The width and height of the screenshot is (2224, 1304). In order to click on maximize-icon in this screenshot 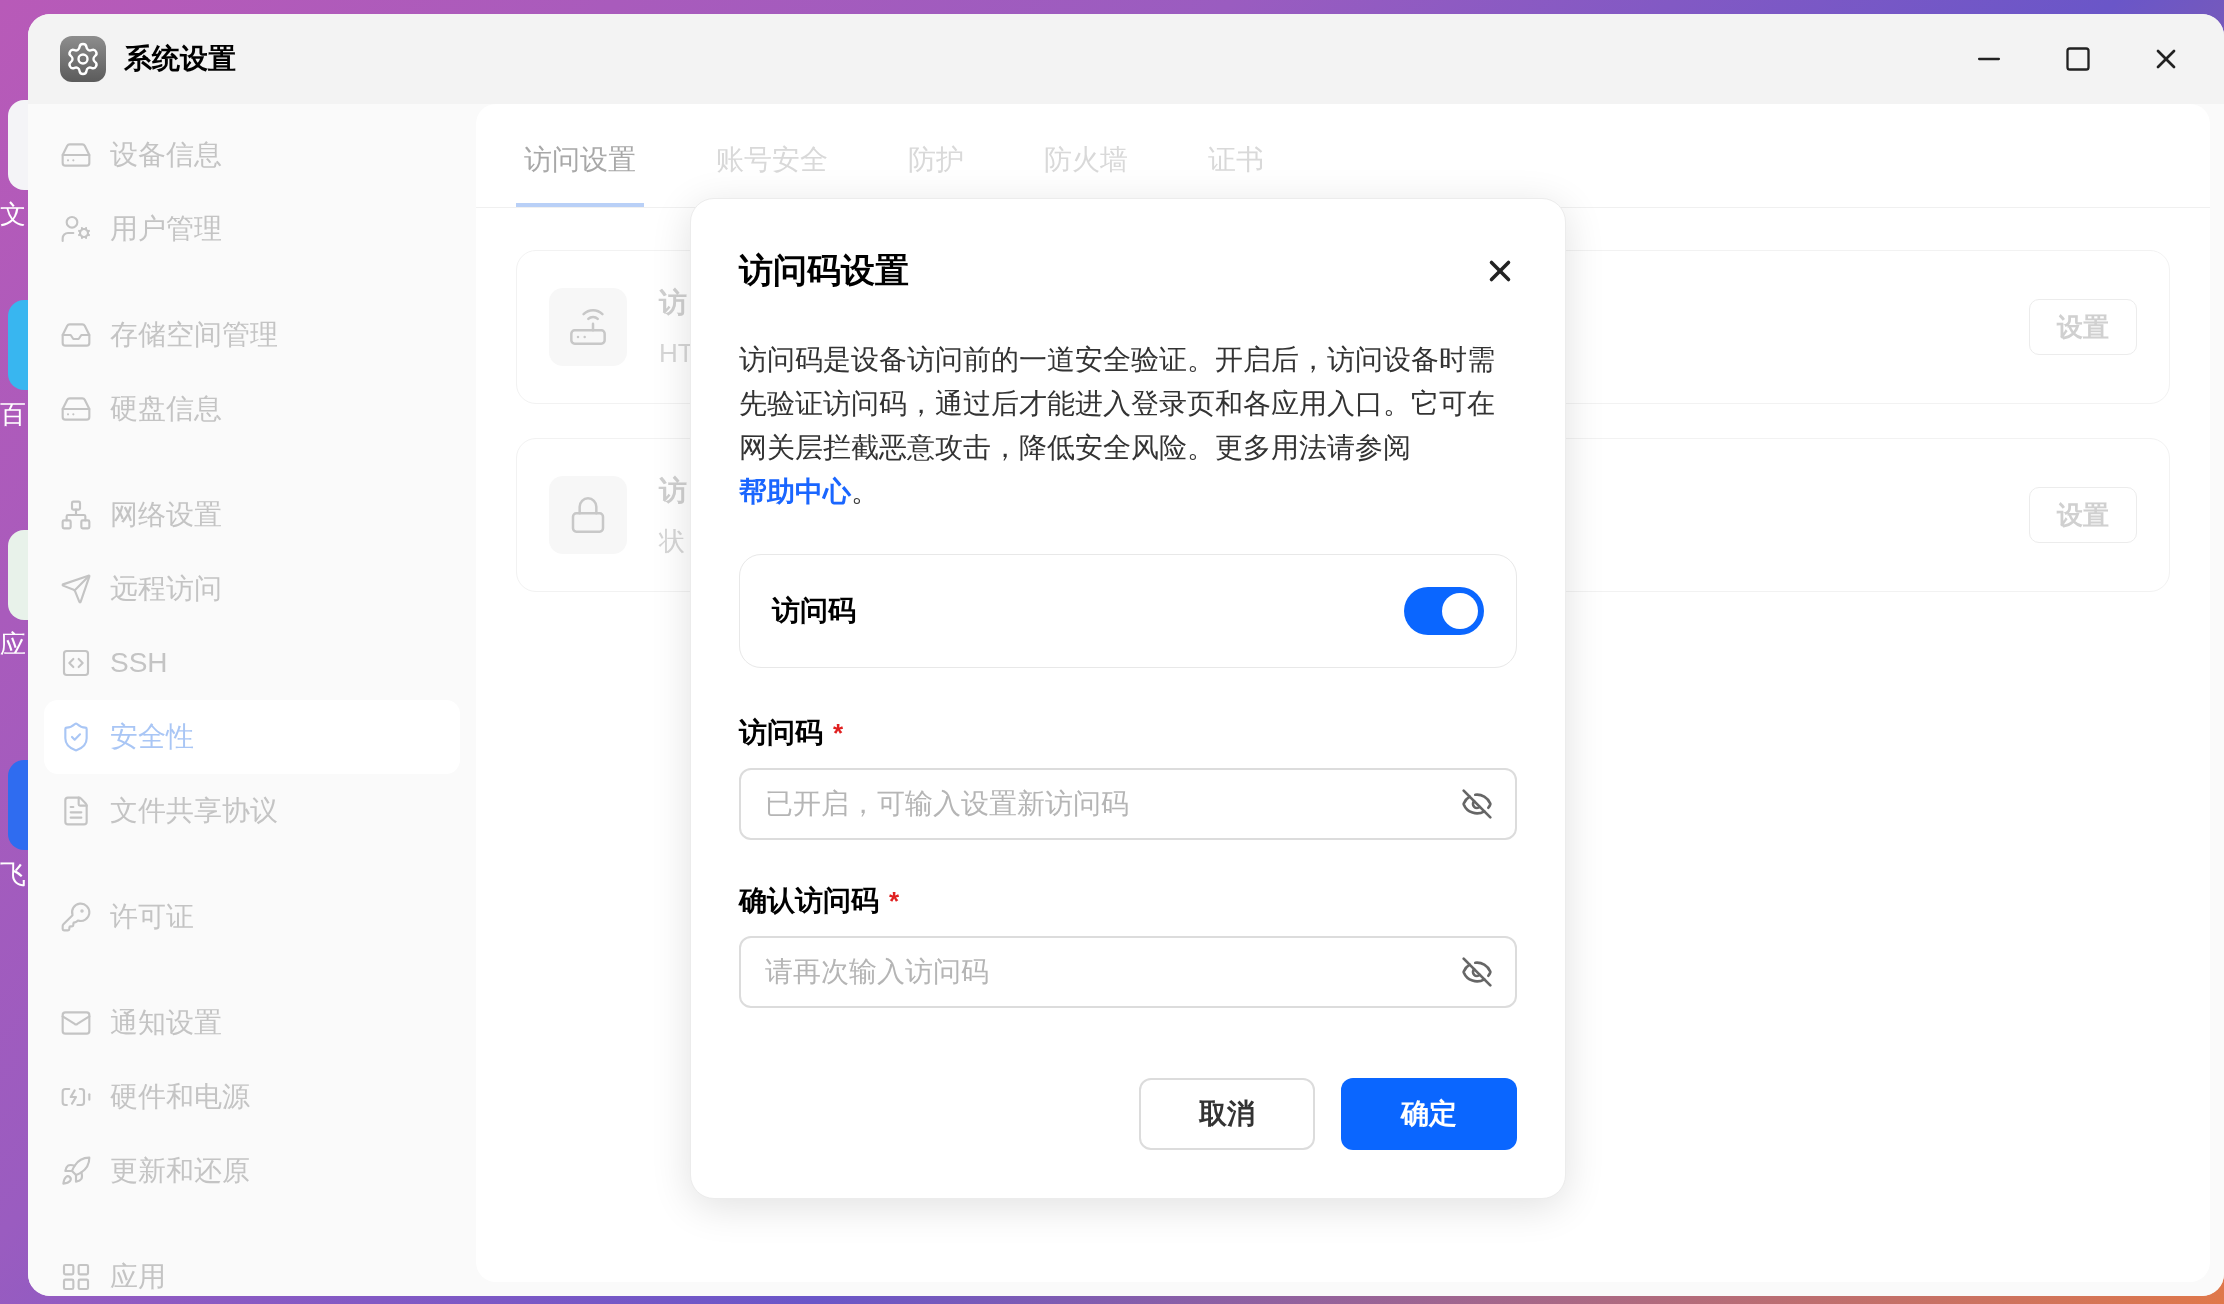, I will do `click(2078, 59)`.